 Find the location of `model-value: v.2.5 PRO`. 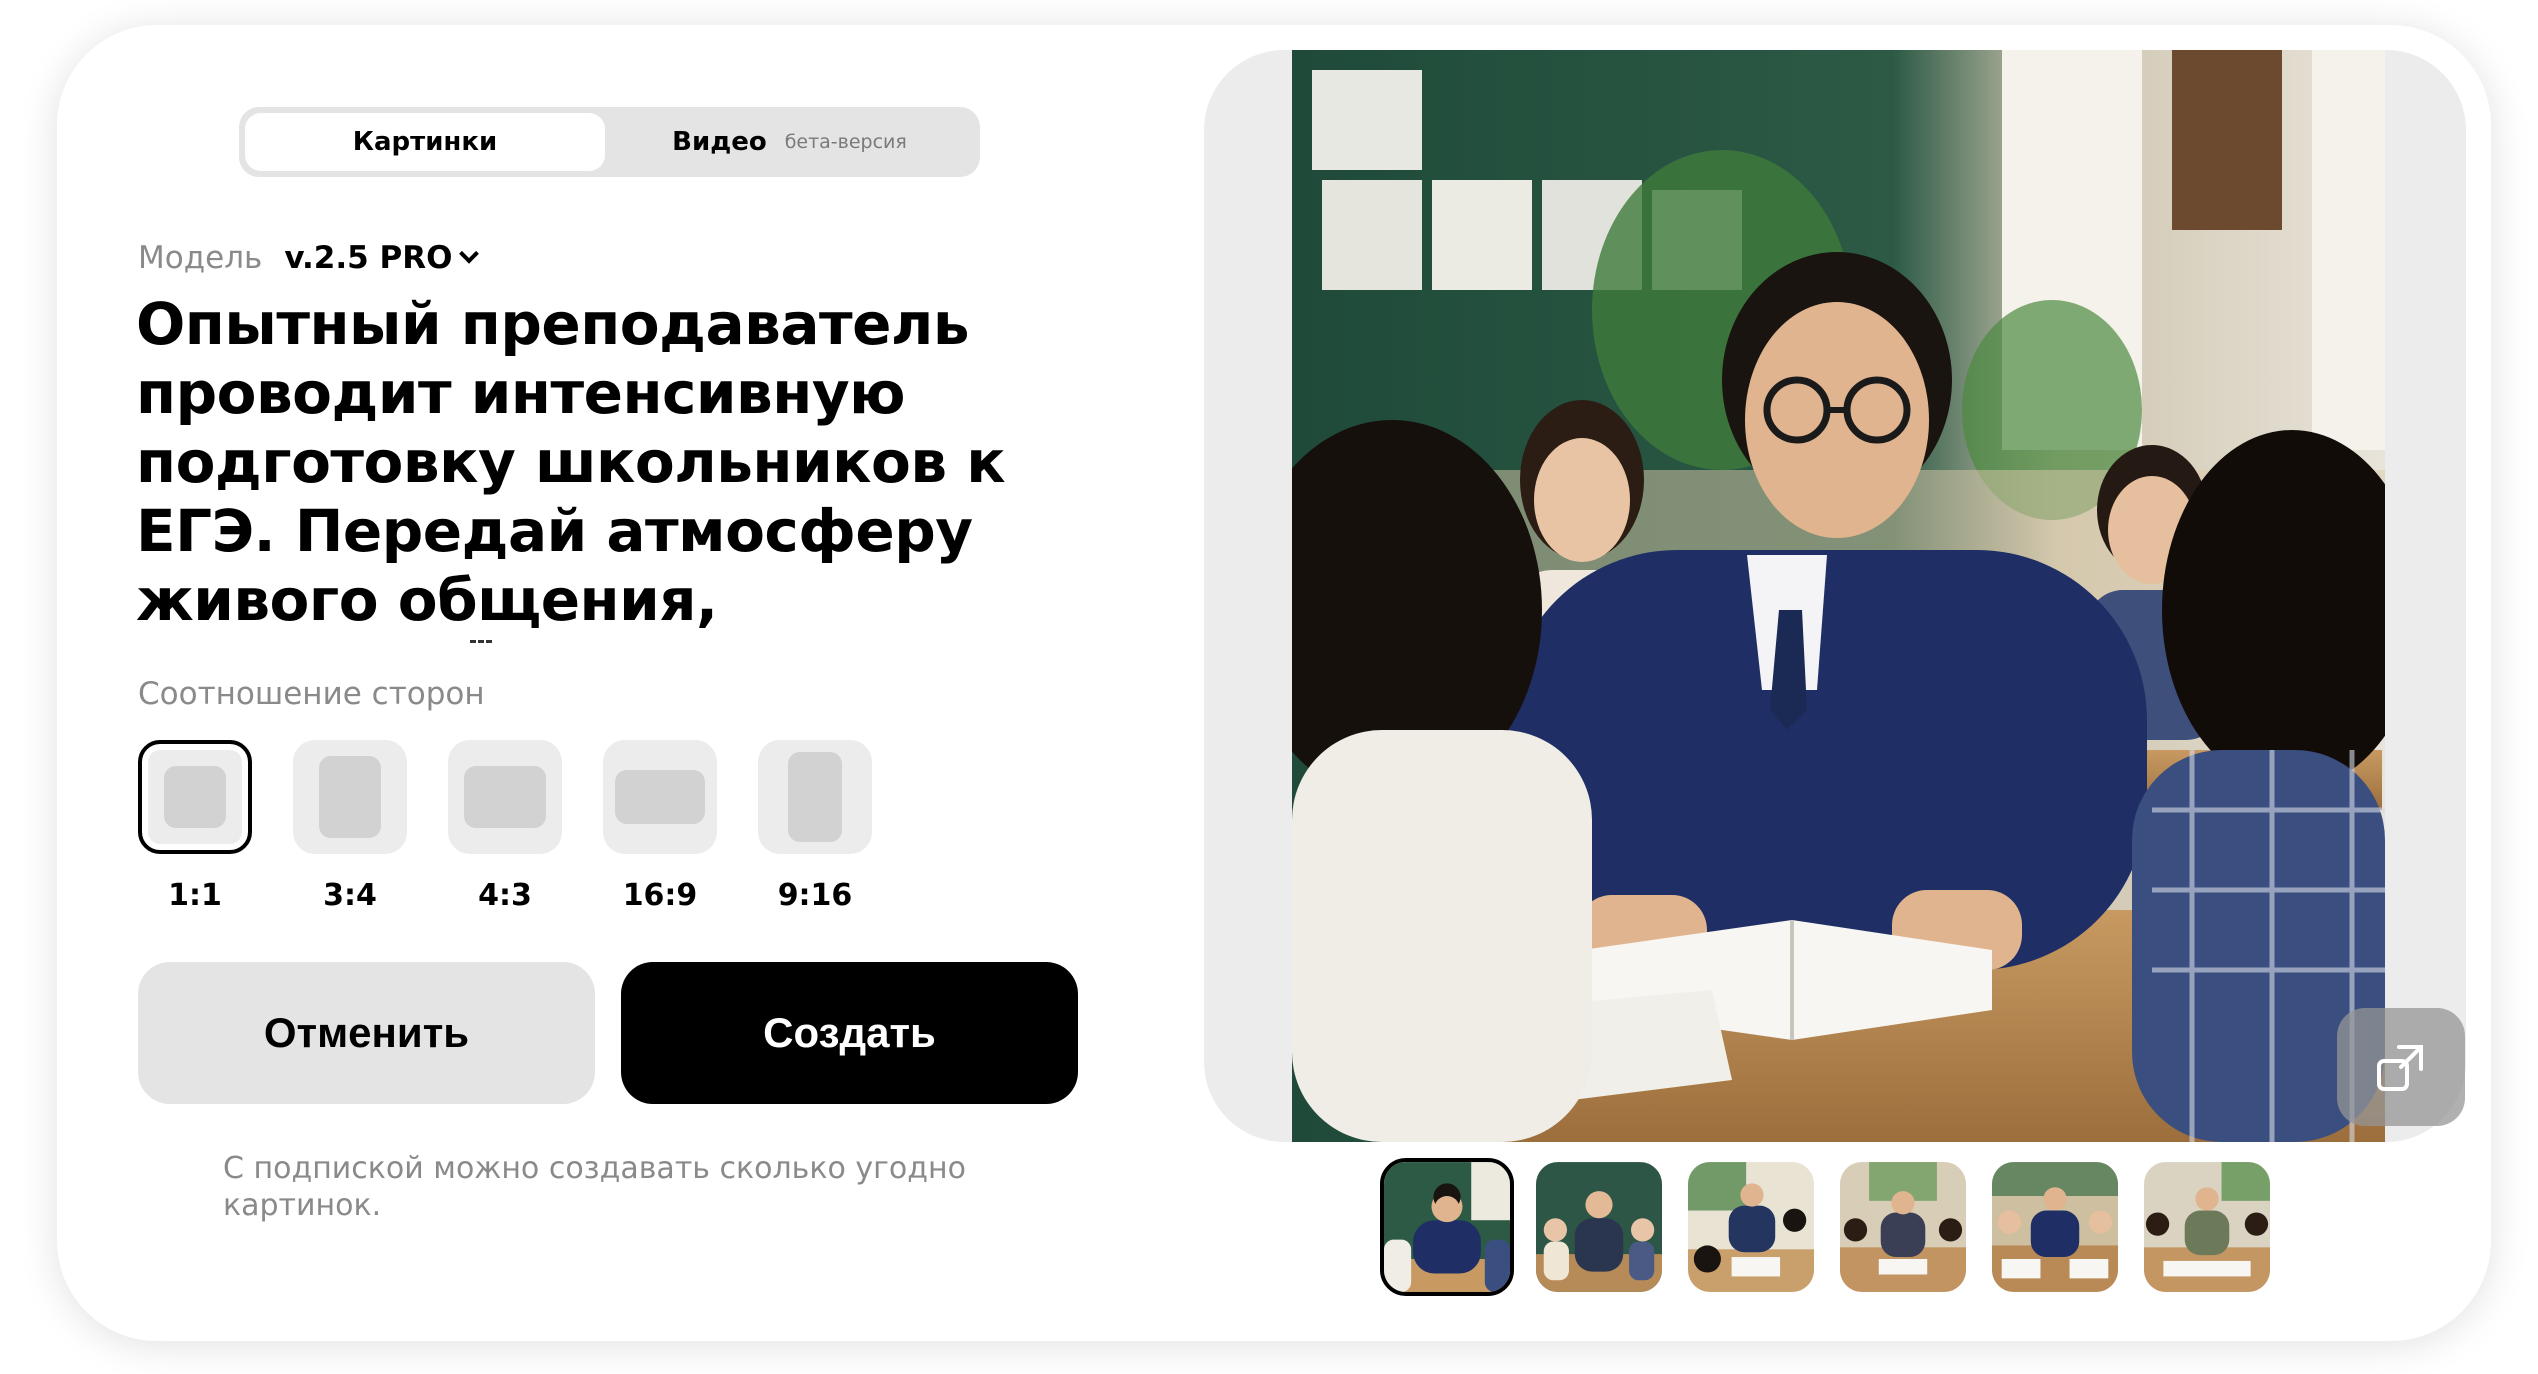

model-value: v.2.5 PRO is located at coordinates (368, 258).